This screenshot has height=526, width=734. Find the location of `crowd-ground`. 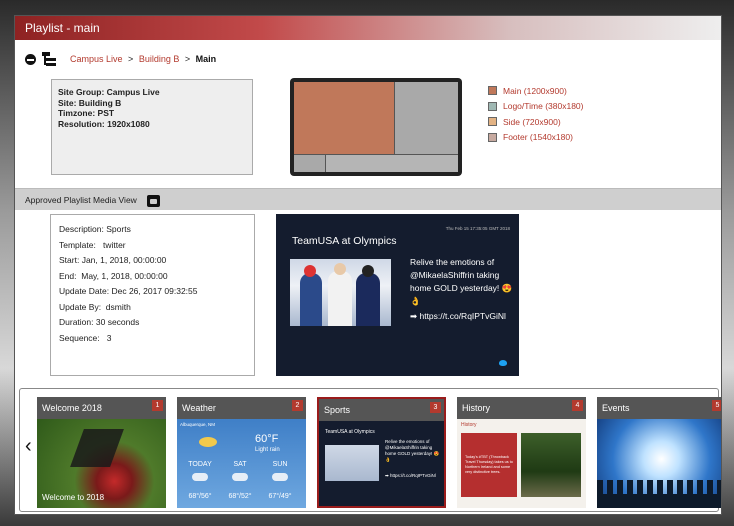

crowd-ground is located at coordinates (659, 501).